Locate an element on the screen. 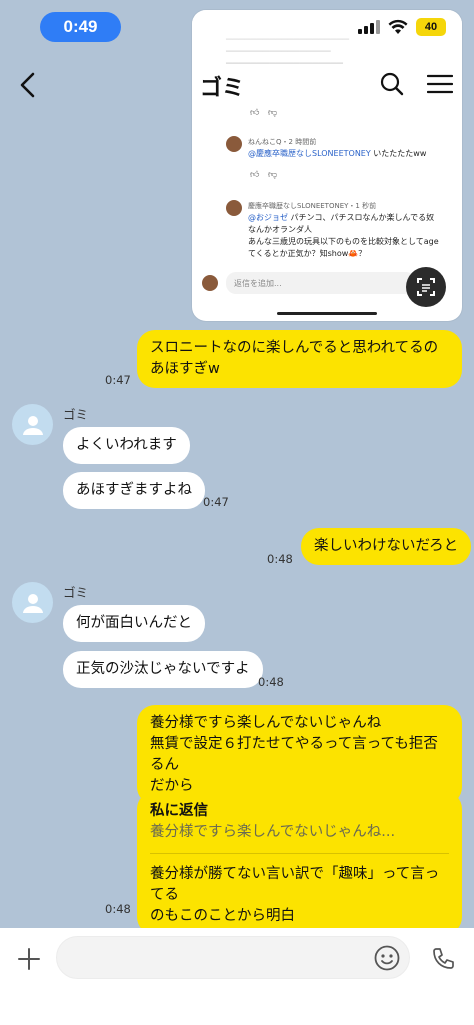  comment-2-line3: あんな三歳児の玩具以下のものを比較対象としてage is located at coordinates (343, 241).